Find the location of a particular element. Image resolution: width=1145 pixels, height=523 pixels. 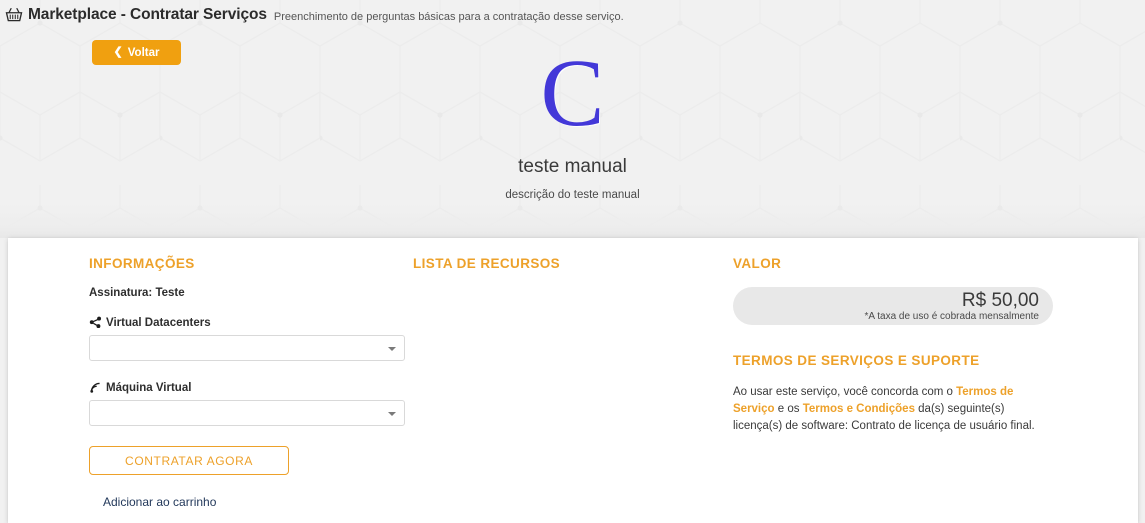

service-name: teste manual is located at coordinates (572, 166).